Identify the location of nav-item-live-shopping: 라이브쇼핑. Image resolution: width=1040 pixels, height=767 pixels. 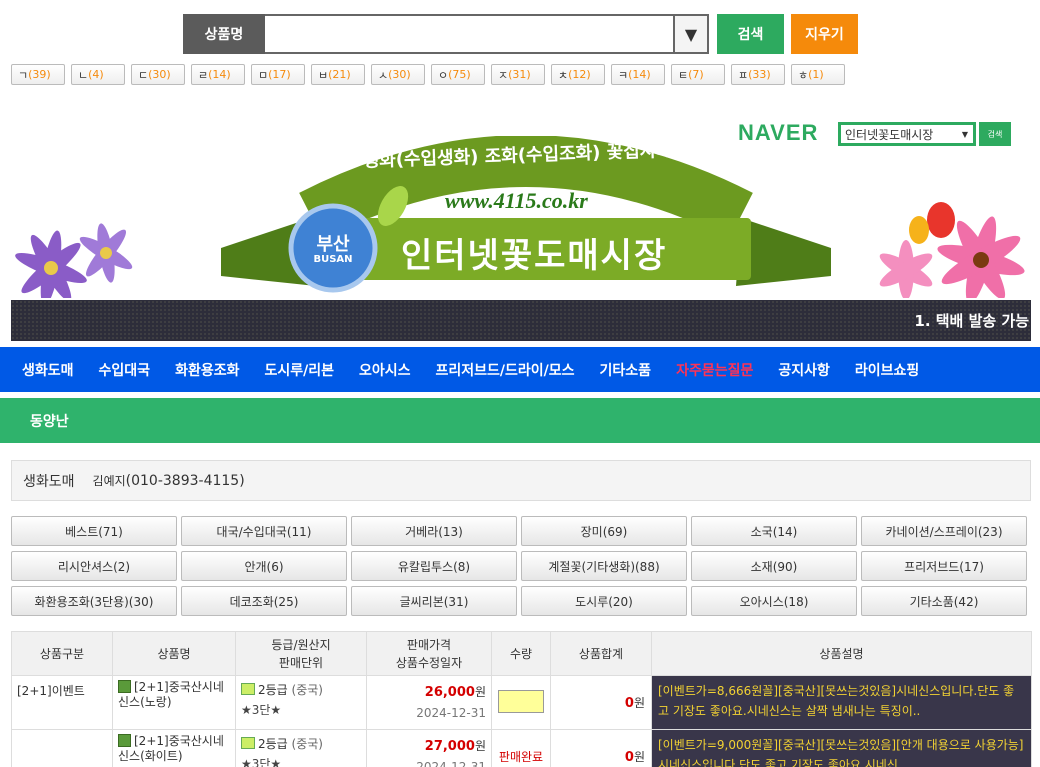
(887, 370).